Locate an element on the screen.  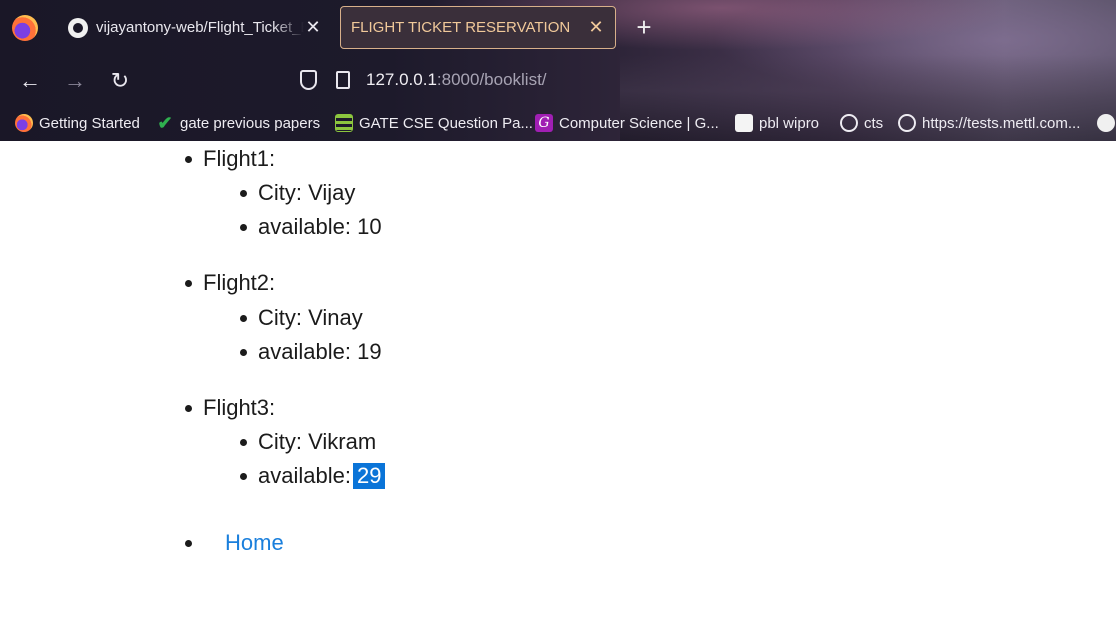
g-icon: G is located at coordinates (544, 123).